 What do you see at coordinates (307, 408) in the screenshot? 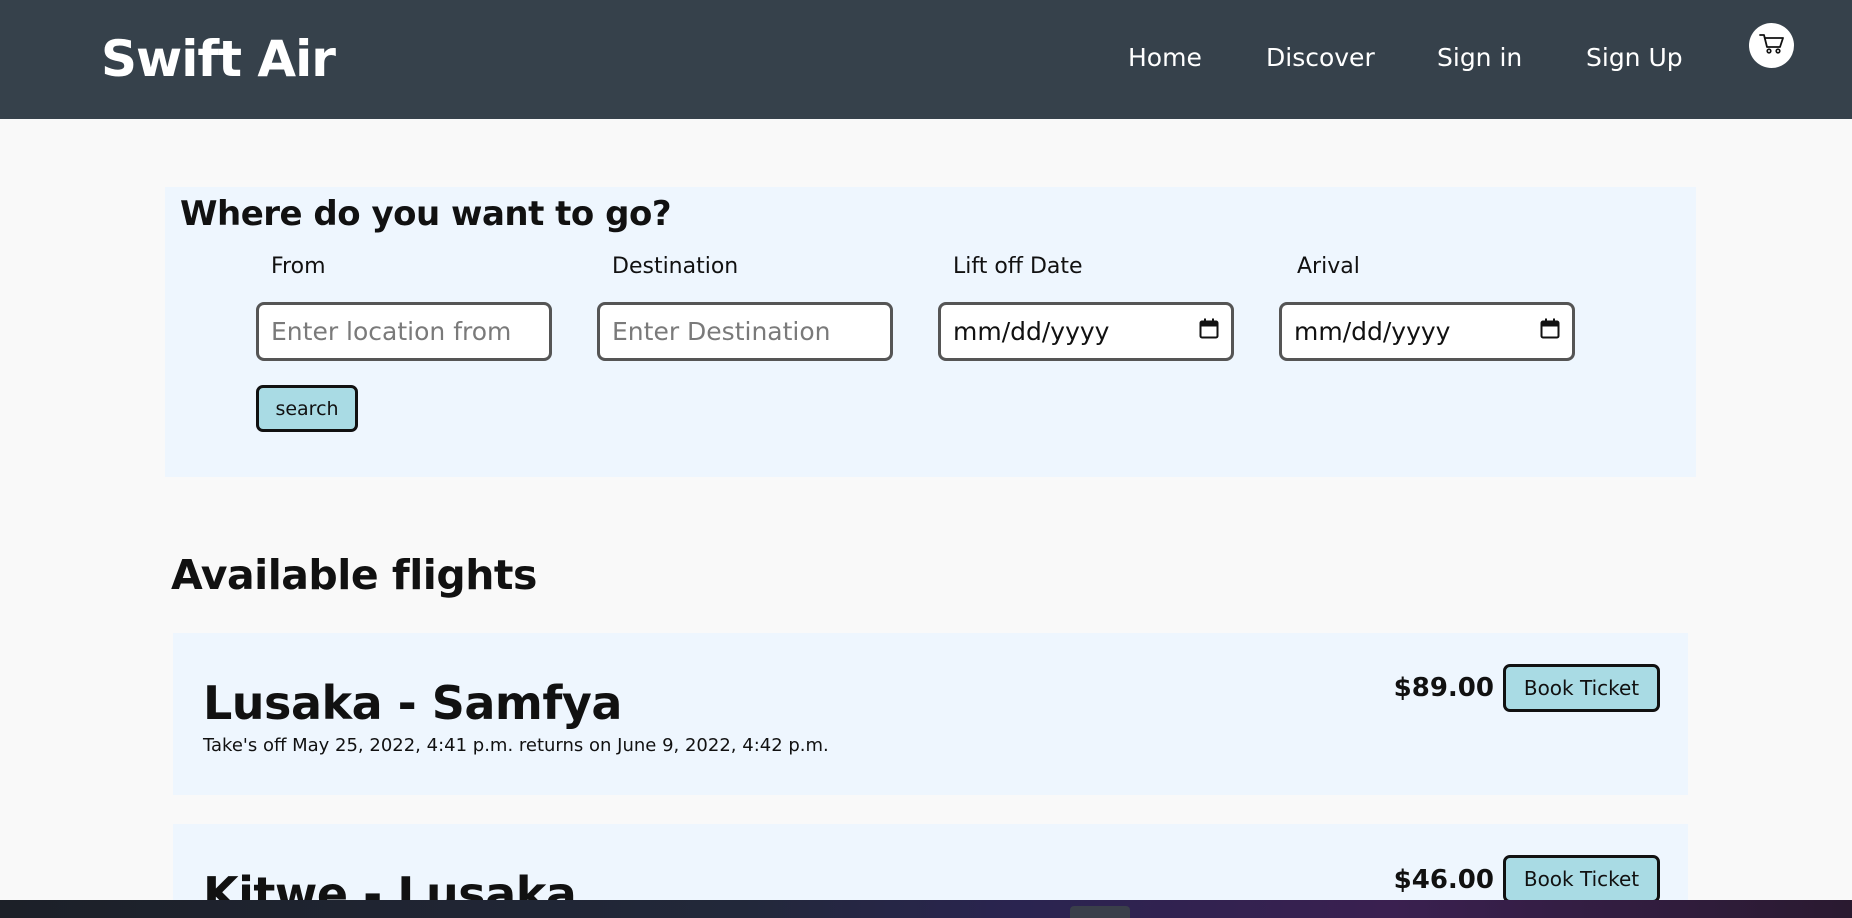
I see `search-button: search` at bounding box center [307, 408].